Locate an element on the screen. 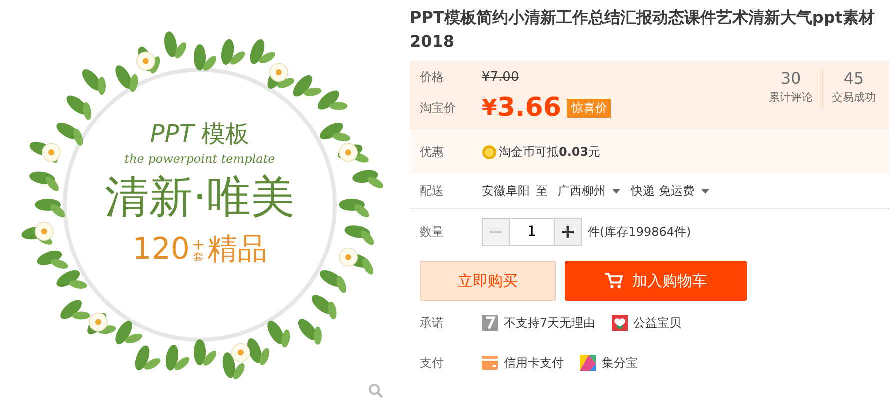 The image size is (889, 408). delivery-to-word: 至 is located at coordinates (542, 191).